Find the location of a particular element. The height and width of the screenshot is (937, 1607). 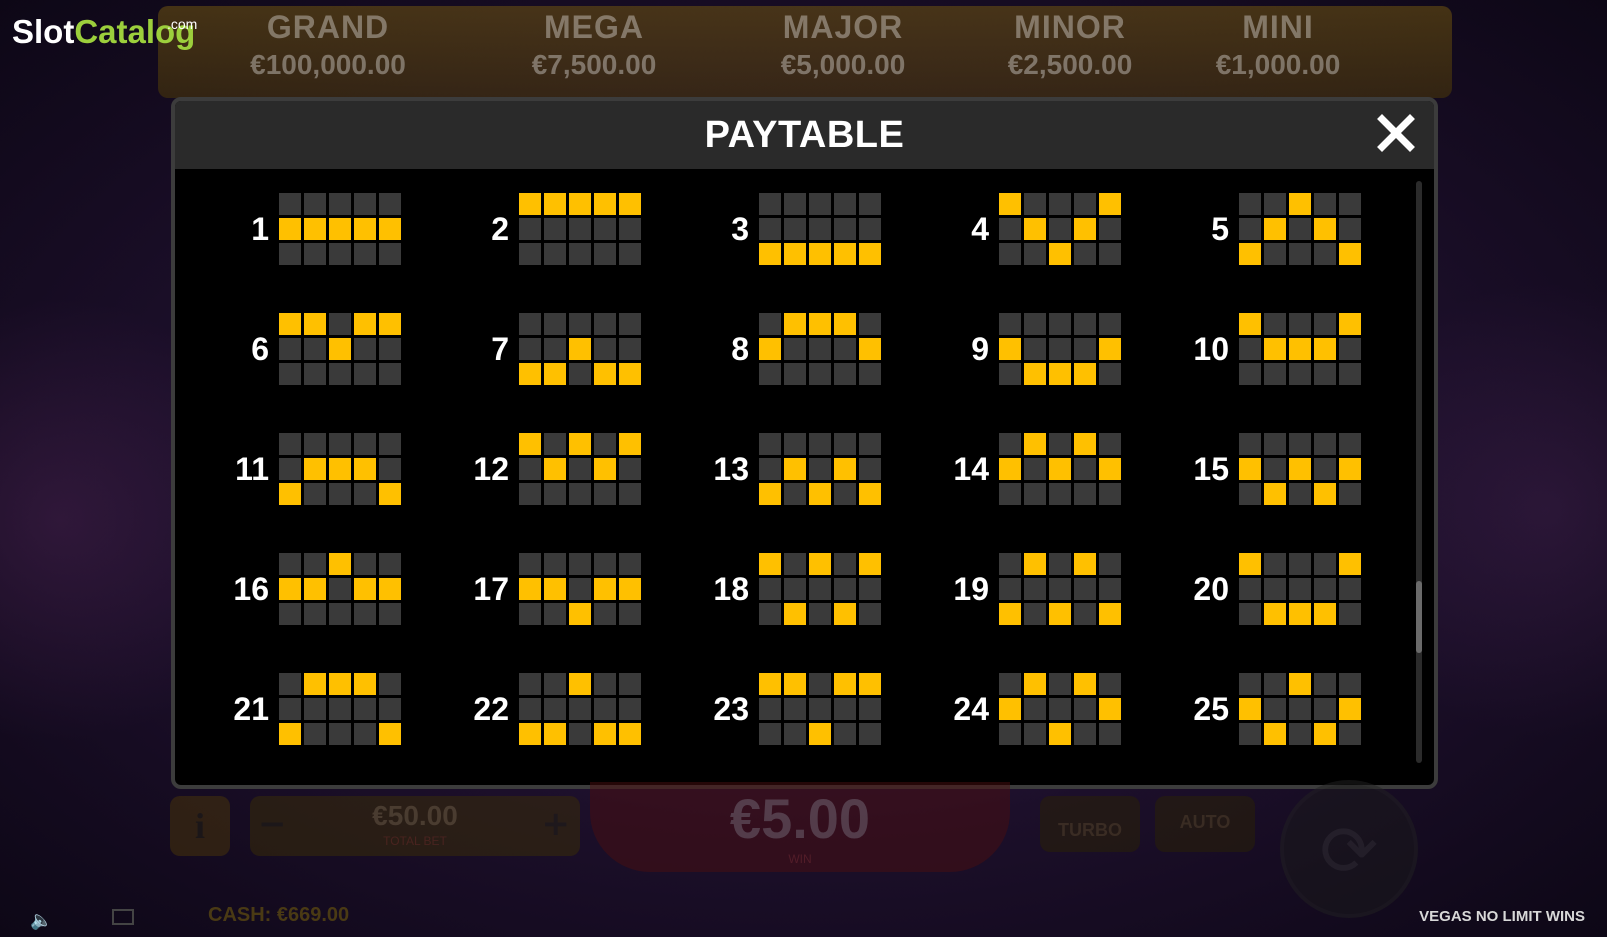

payline-number: 20 is located at coordinates (1211, 589).